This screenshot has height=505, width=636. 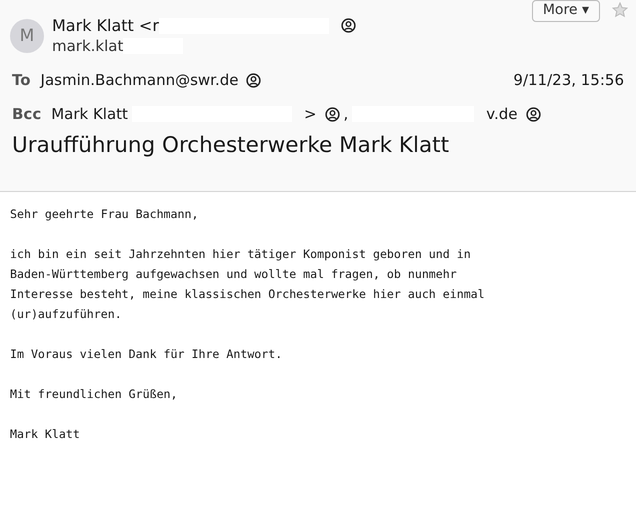 I want to click on sender-address: mark.klat, so click(x=88, y=46).